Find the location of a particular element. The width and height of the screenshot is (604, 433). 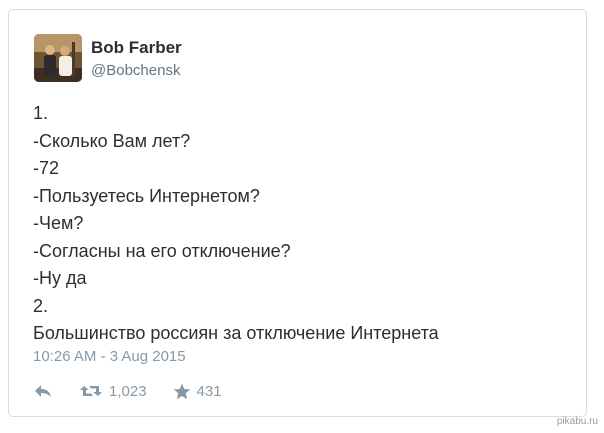

tweet-line: -Сколько Вам лет? is located at coordinates (112, 140).